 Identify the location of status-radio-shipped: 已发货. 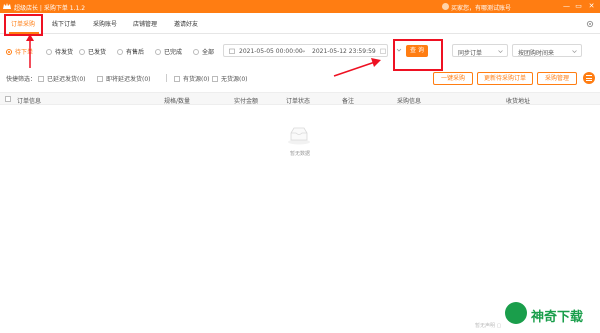
(92, 51).